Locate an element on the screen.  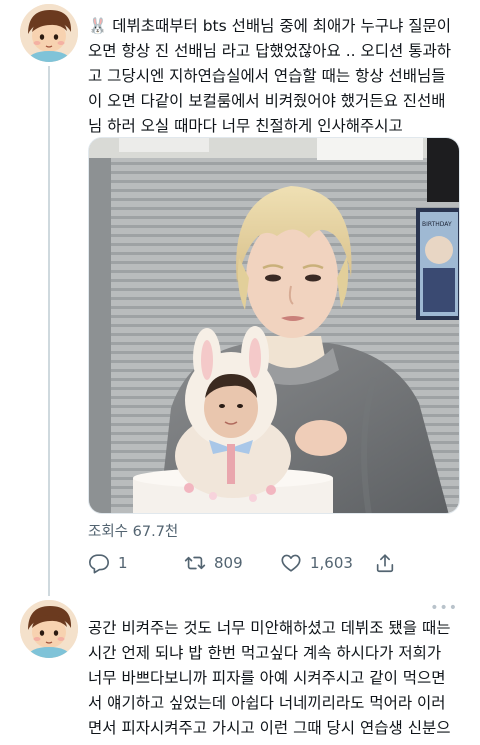
retweet-button: 809 is located at coordinates (213, 563).